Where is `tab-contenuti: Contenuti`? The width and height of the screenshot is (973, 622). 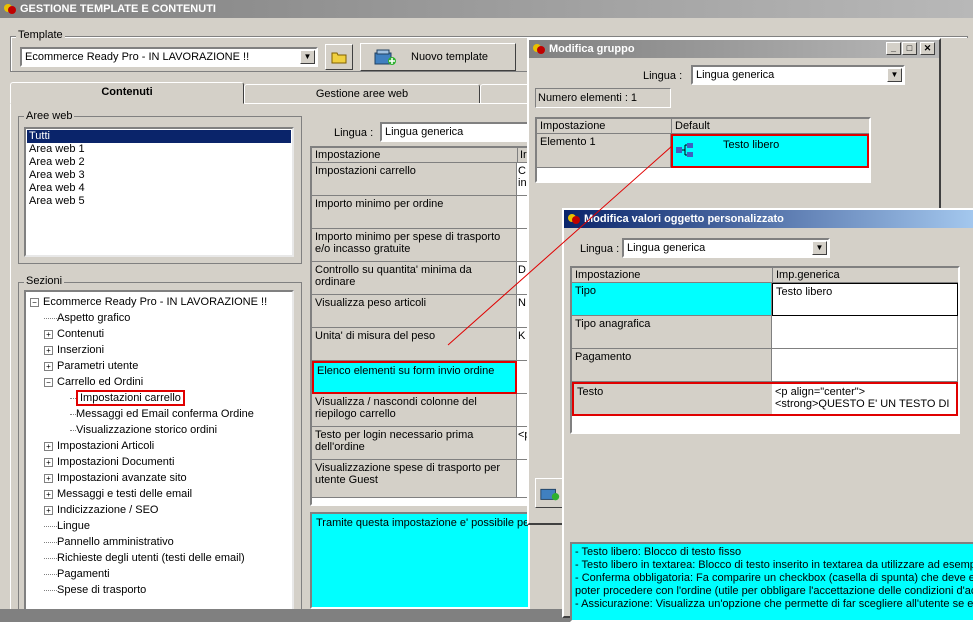 tab-contenuti: Contenuti is located at coordinates (127, 93).